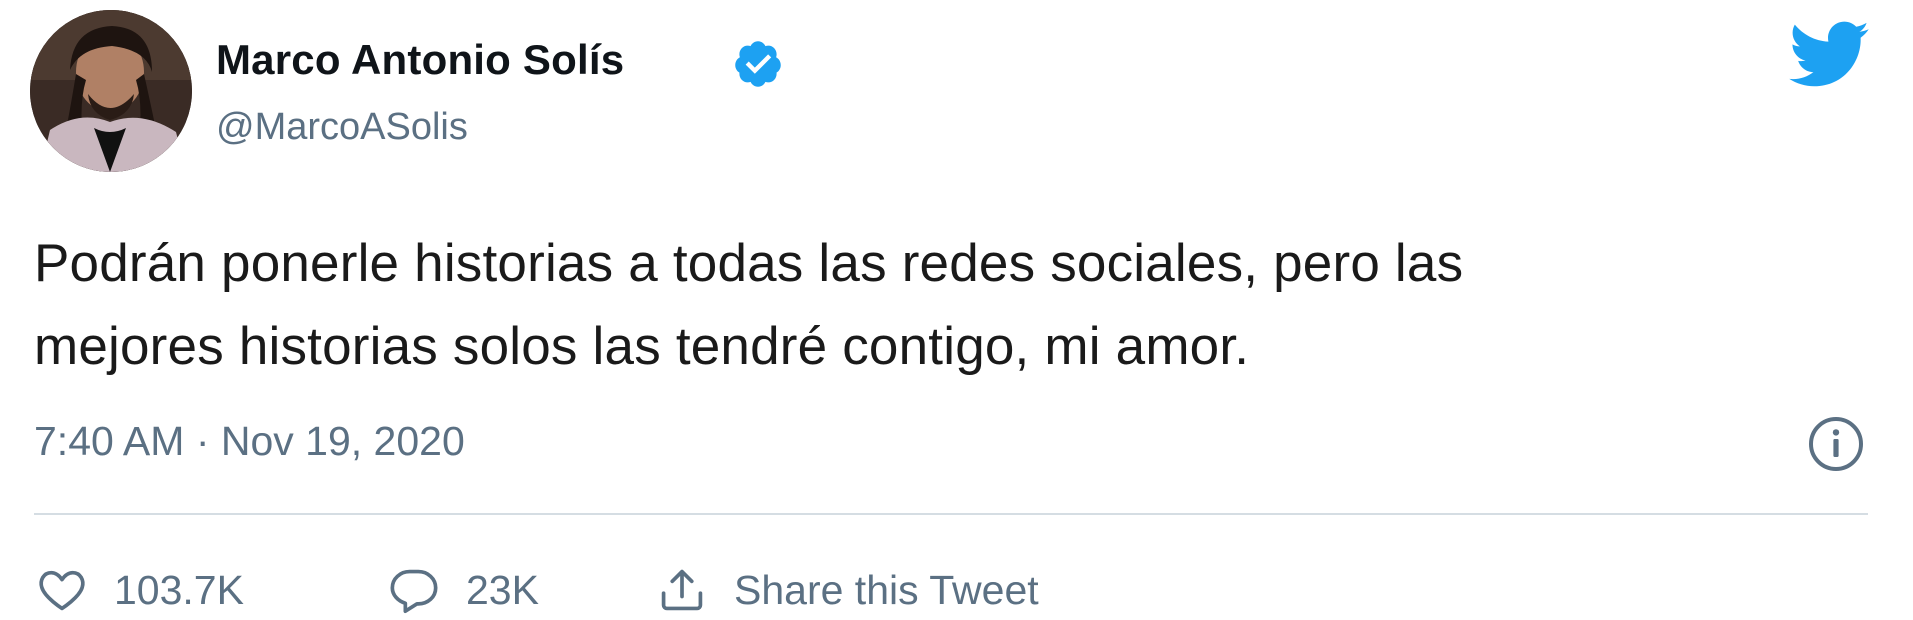 The height and width of the screenshot is (620, 1913). What do you see at coordinates (420, 60) in the screenshot?
I see `author-name: Marco Antonio Solís` at bounding box center [420, 60].